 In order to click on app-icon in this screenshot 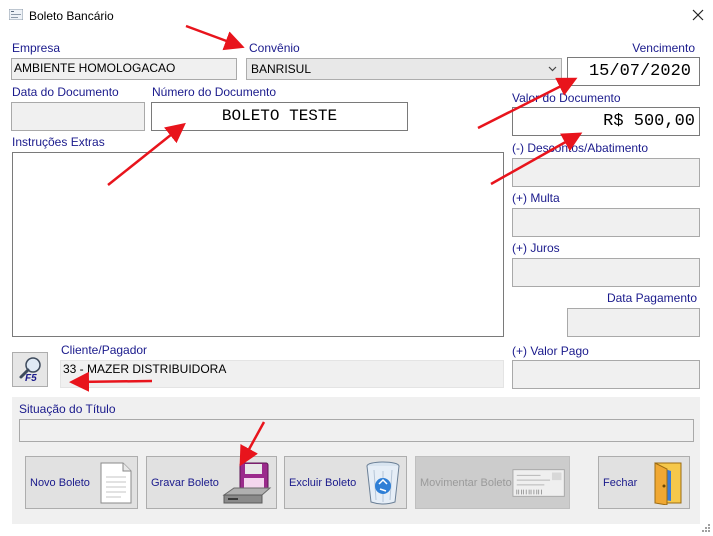, I will do `click(16, 14)`.